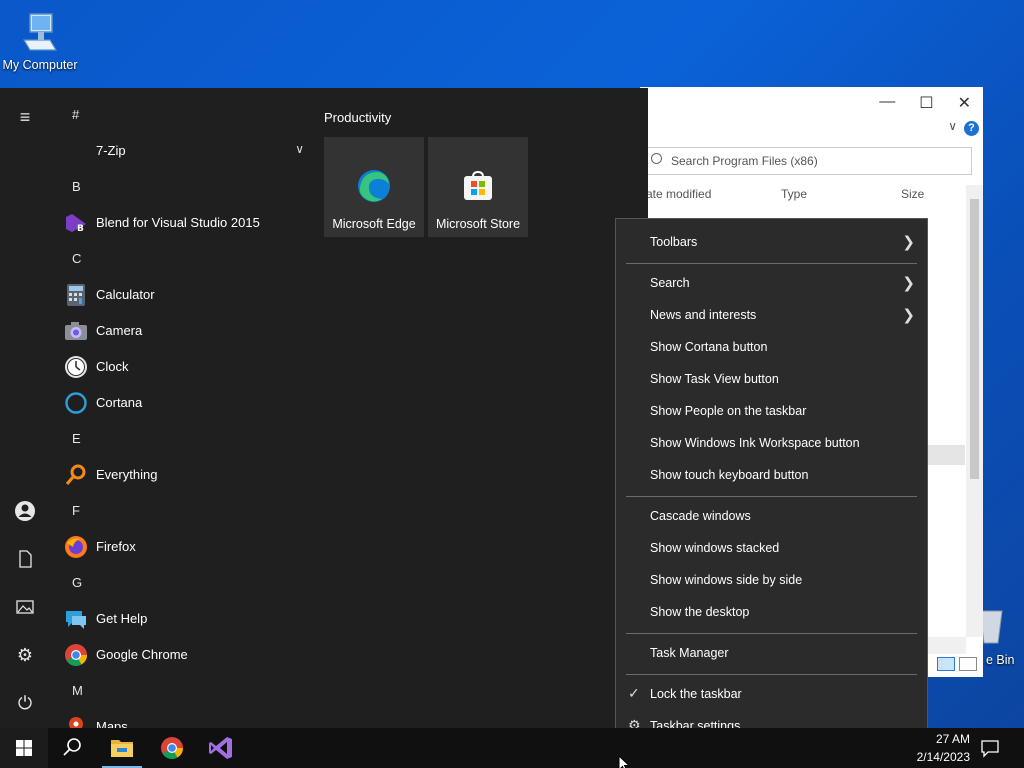 The width and height of the screenshot is (1024, 768). Describe the element at coordinates (76, 295) in the screenshot. I see `calculator-icon` at that location.